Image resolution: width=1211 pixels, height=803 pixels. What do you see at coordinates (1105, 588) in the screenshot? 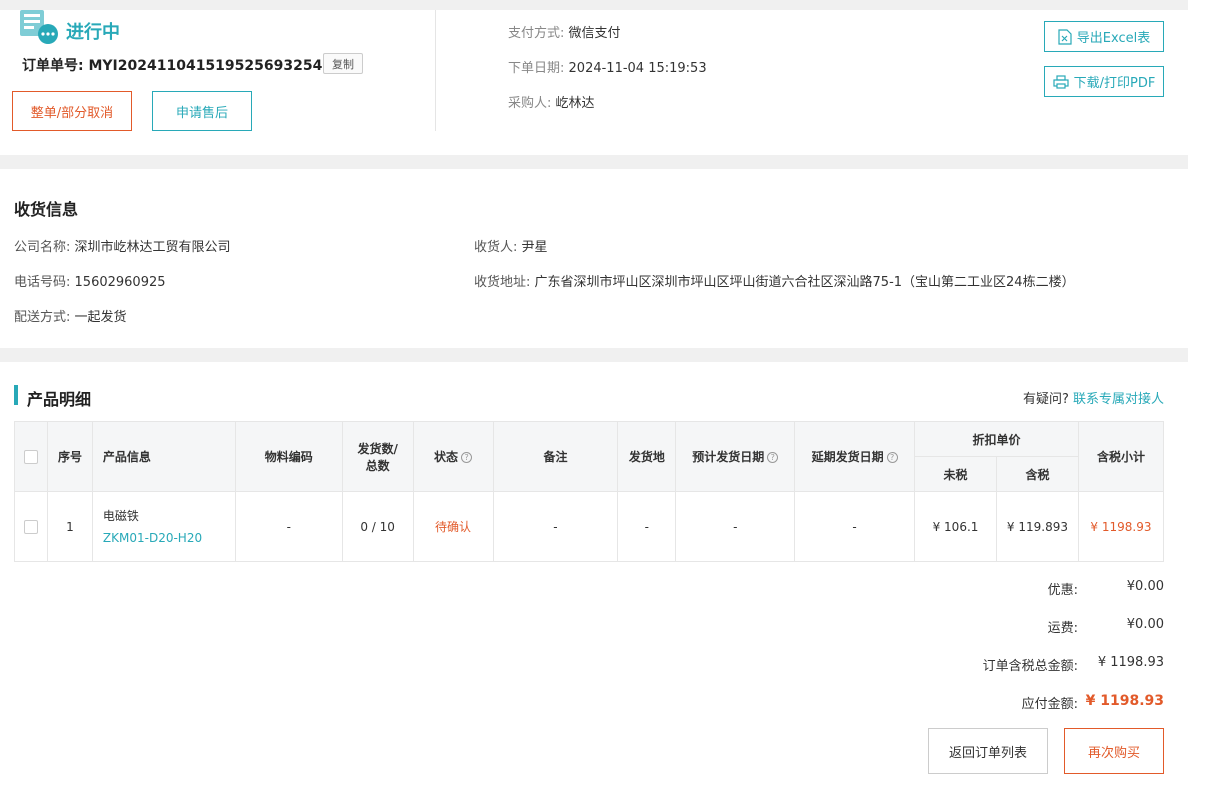
I see `discount-row: 优惠: ¥0.00` at bounding box center [1105, 588].